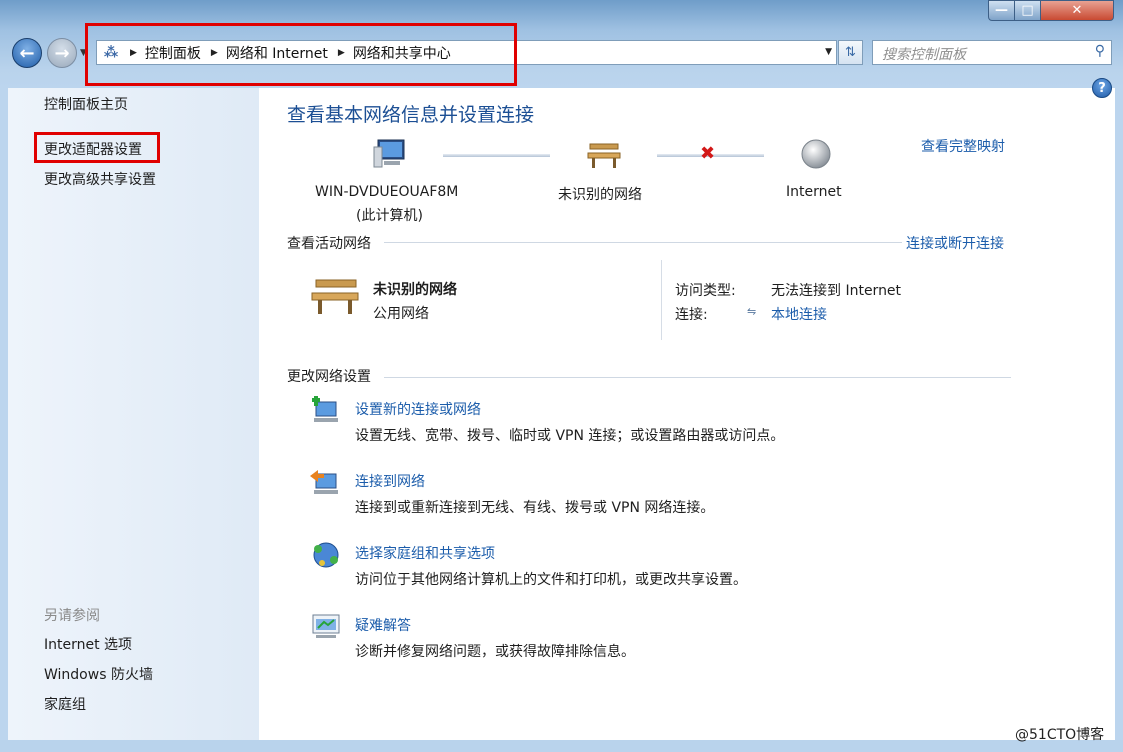 The image size is (1123, 752). What do you see at coordinates (752, 311) in the screenshot?
I see `network-adapter-icon: ⇋` at bounding box center [752, 311].